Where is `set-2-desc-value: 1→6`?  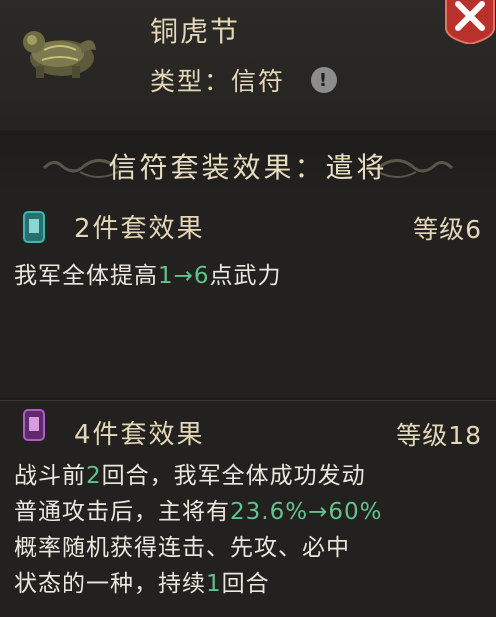
set-2-desc-value: 1→6 is located at coordinates (184, 276).